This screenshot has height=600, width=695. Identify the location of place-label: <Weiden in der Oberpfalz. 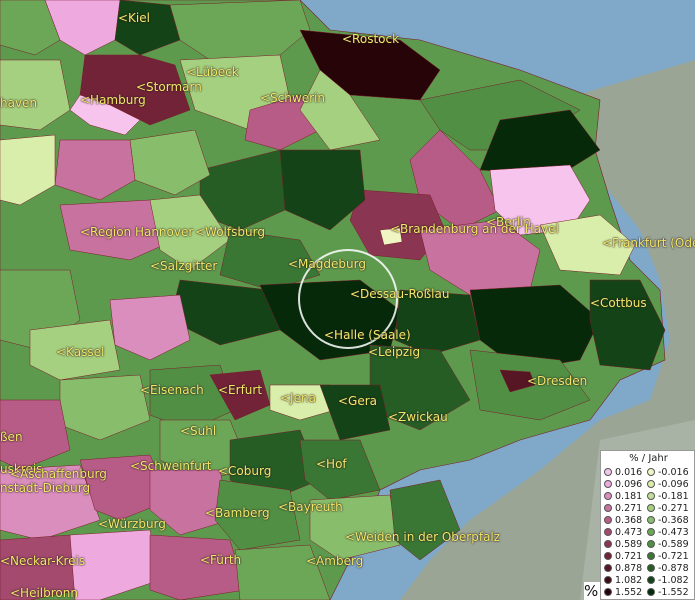
(422, 537).